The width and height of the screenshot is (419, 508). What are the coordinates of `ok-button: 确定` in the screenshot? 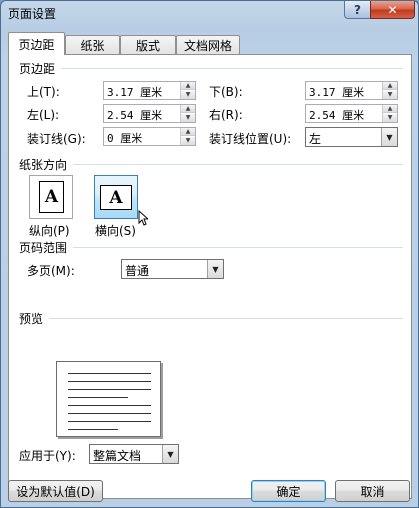 It's located at (288, 491).